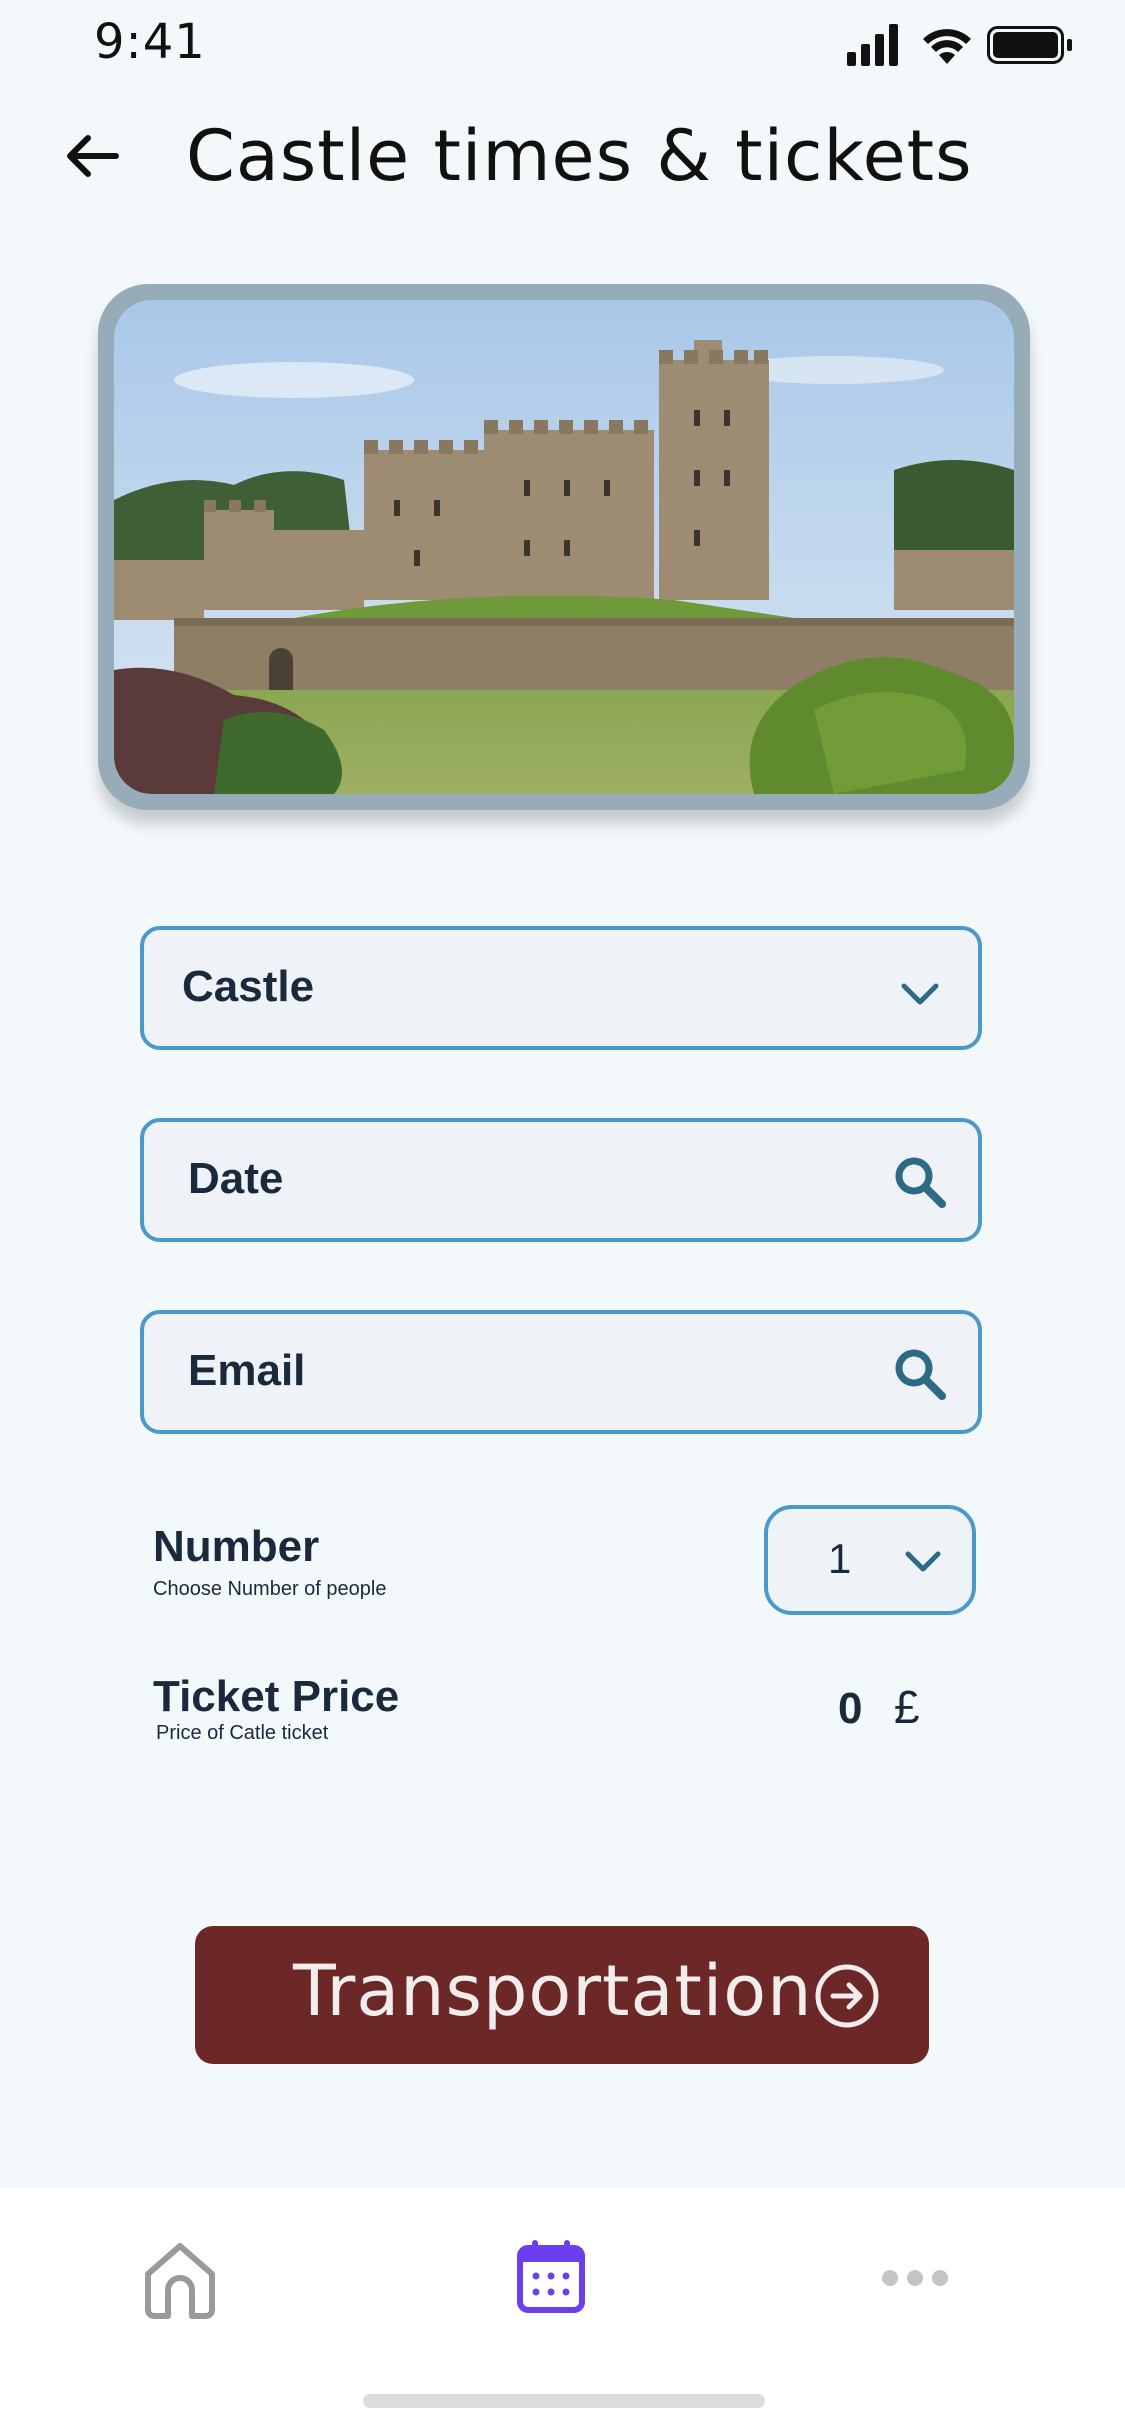 The image size is (1125, 2436). Describe the element at coordinates (276, 1696) in the screenshot. I see `ticket-price-label: Ticket Price` at that location.